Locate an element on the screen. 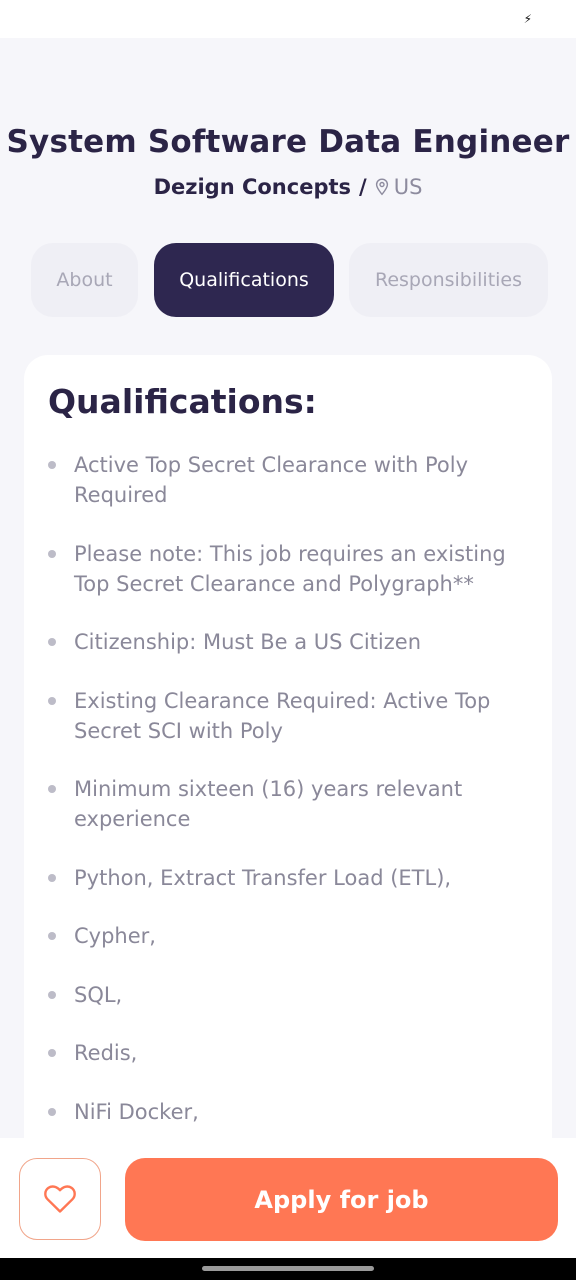 The height and width of the screenshot is (1280, 576). tab-responsibilities-label: Responsibilities is located at coordinates (448, 280).